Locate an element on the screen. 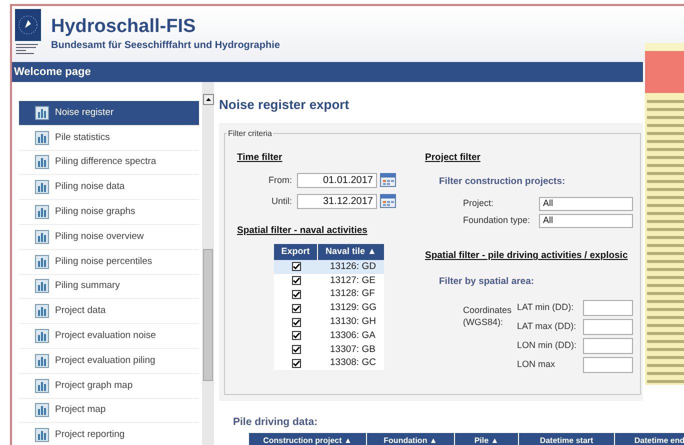 The image size is (684, 445). field-label: LAT min (DD): is located at coordinates (546, 307).